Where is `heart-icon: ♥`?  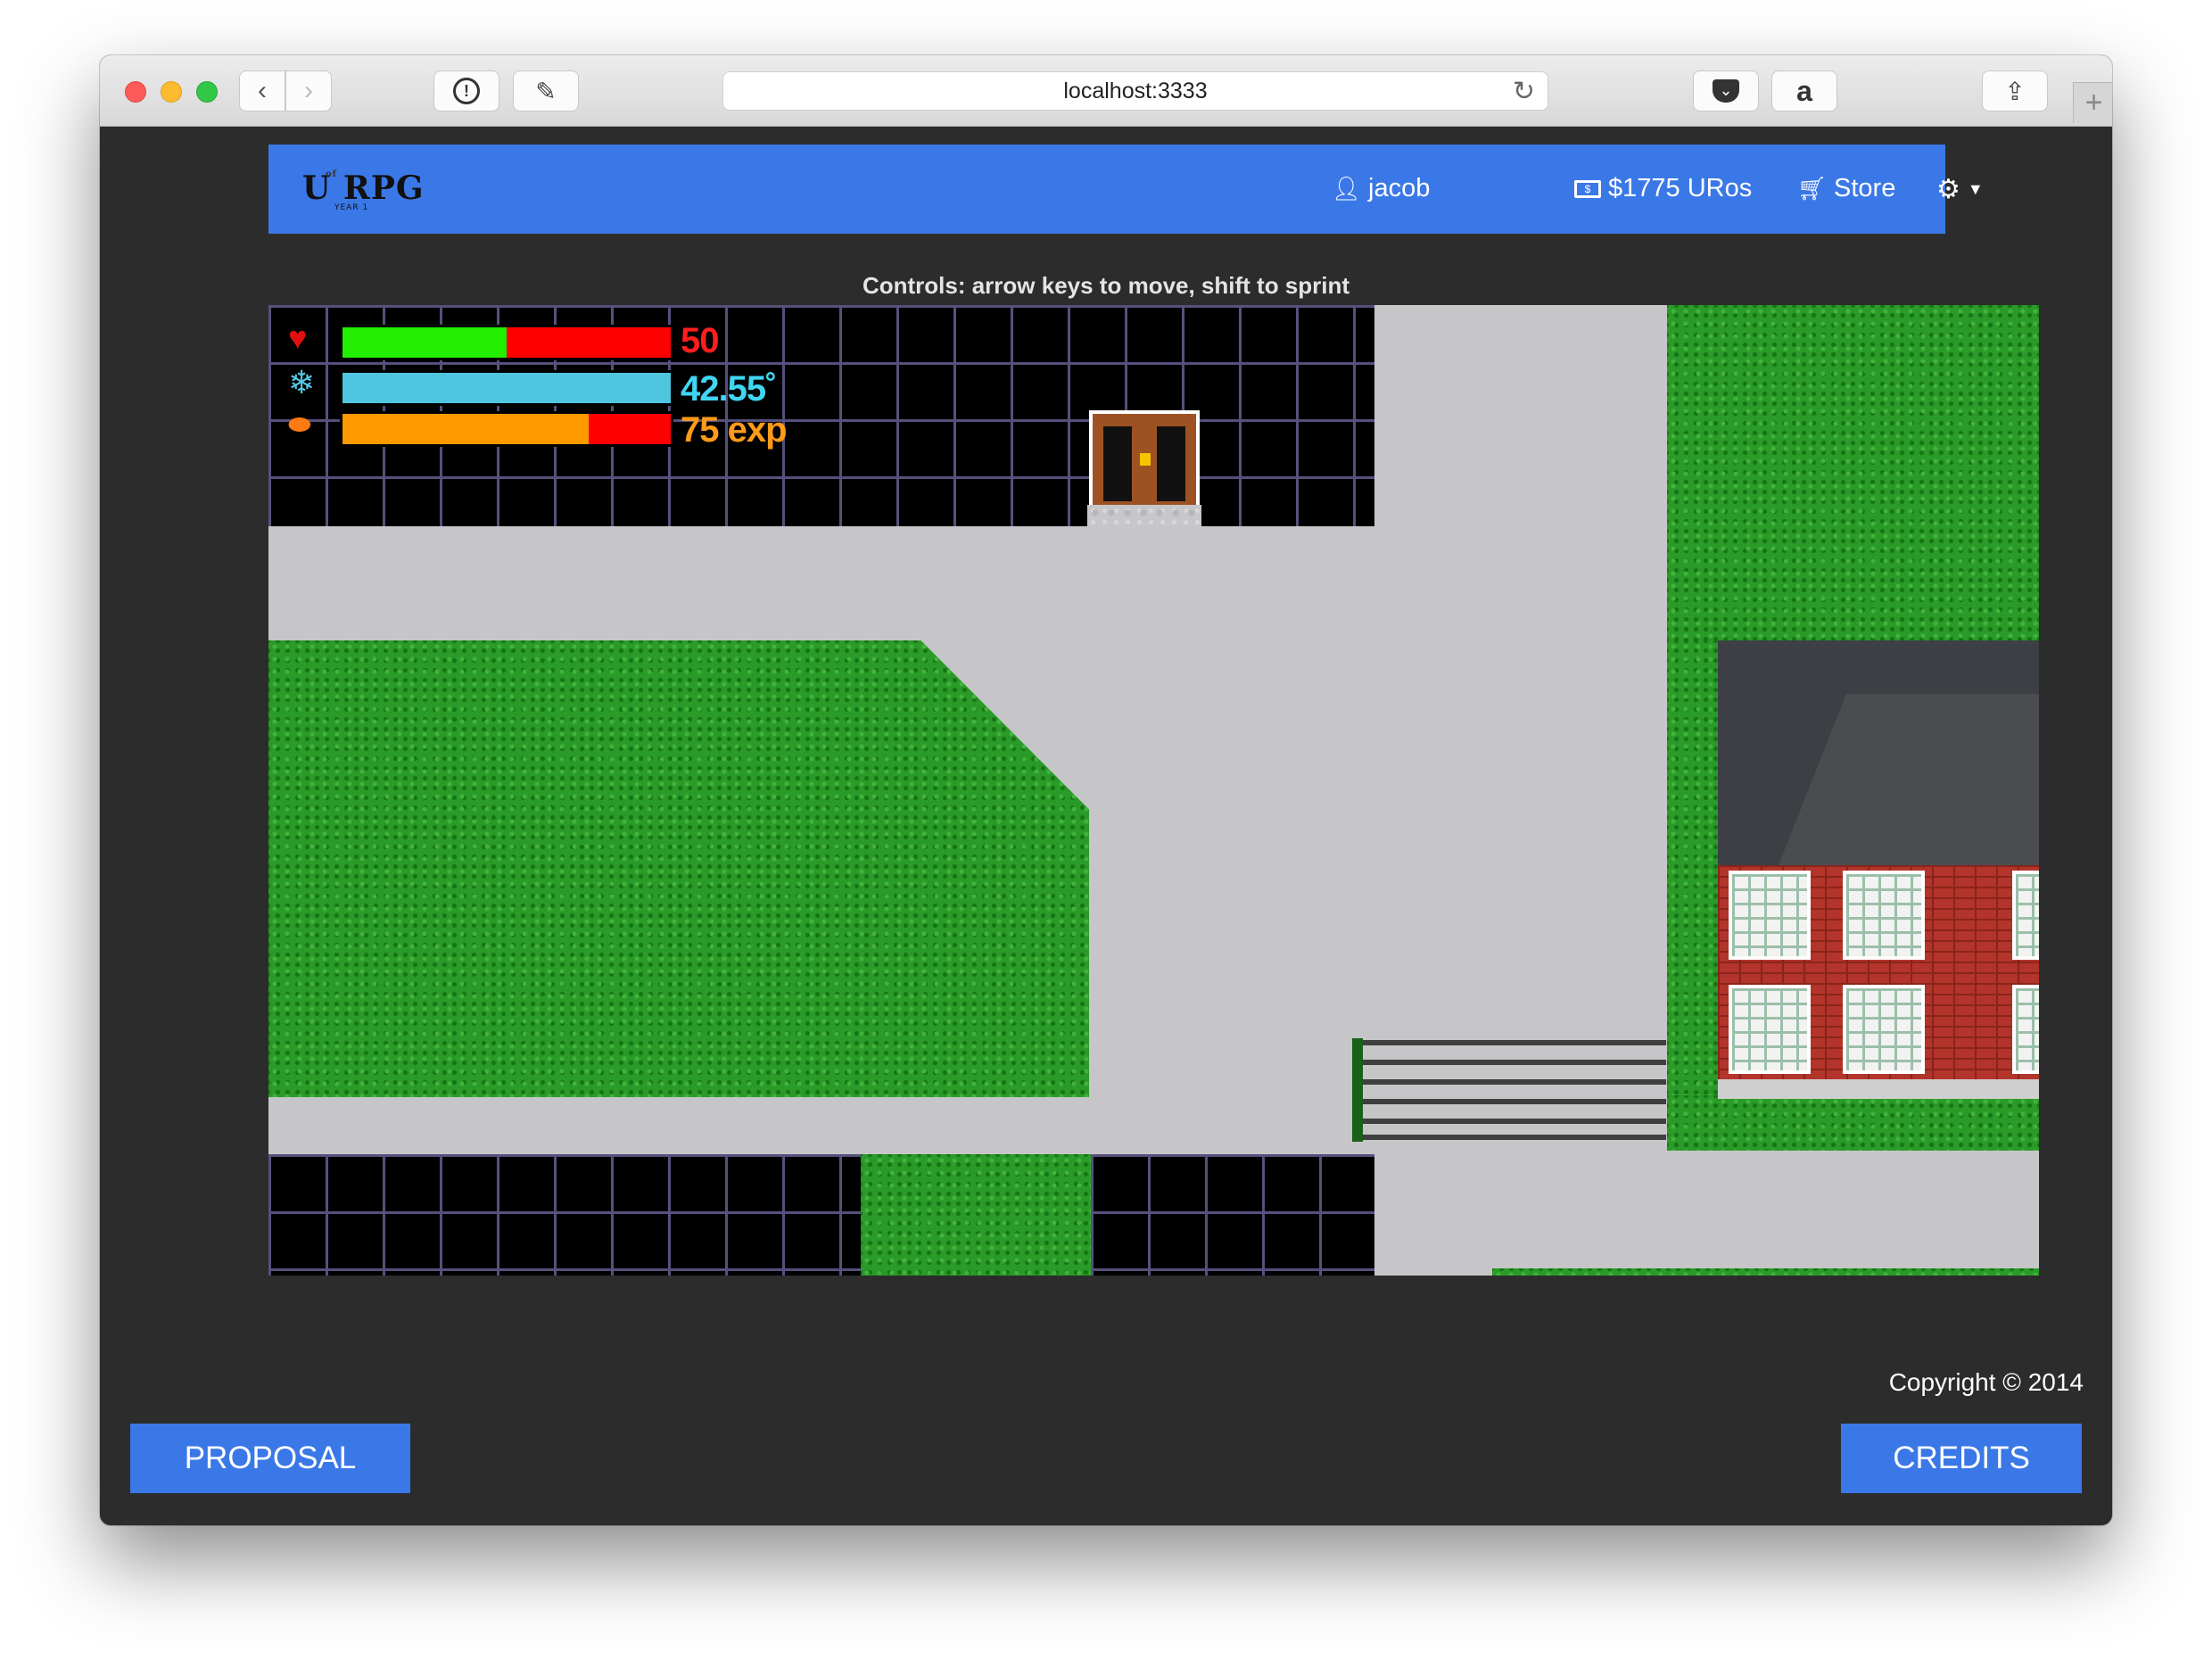 heart-icon: ♥ is located at coordinates (298, 337).